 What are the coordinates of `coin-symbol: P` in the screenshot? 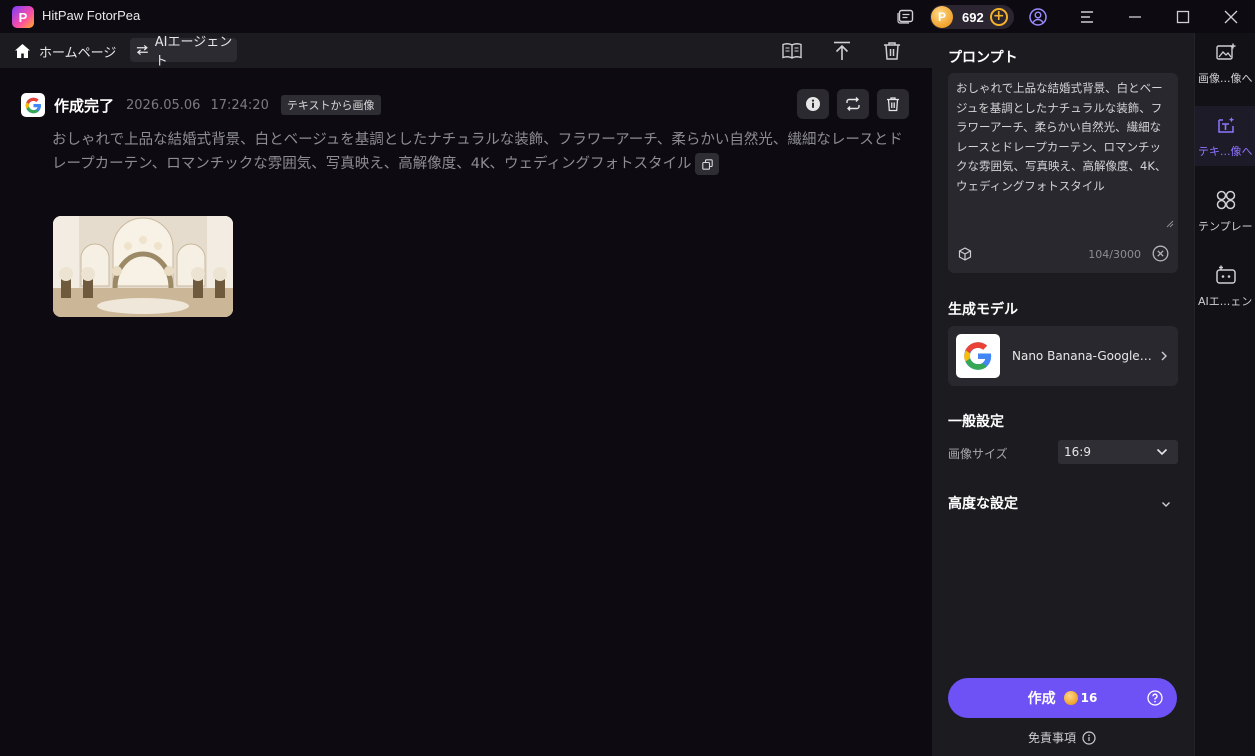 It's located at (941, 17).